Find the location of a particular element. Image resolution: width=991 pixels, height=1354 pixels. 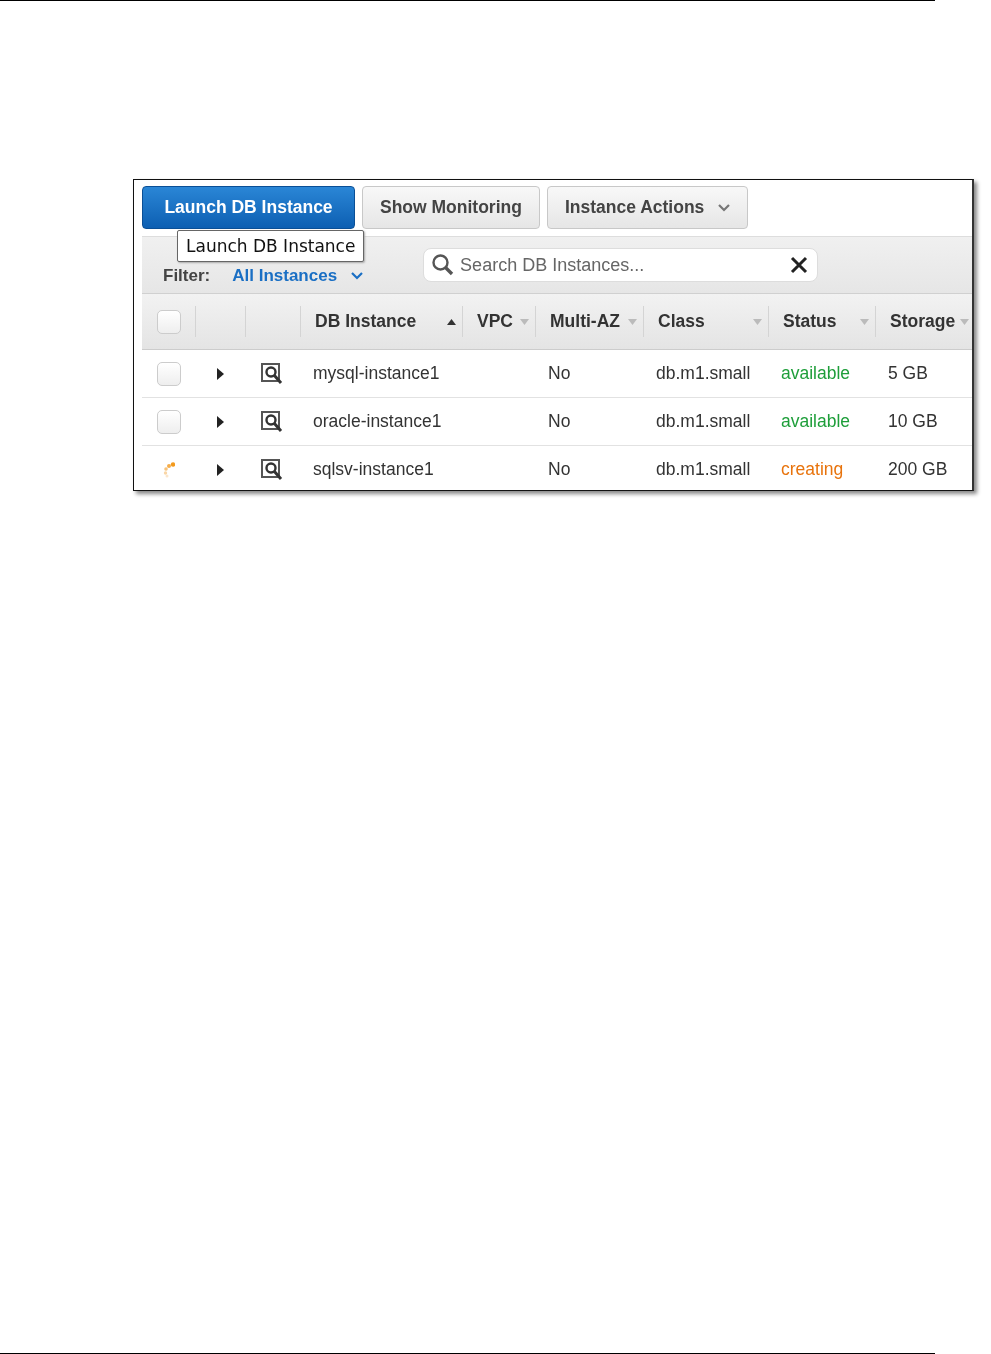

table-cell-text: 10 GB is located at coordinates (913, 421).